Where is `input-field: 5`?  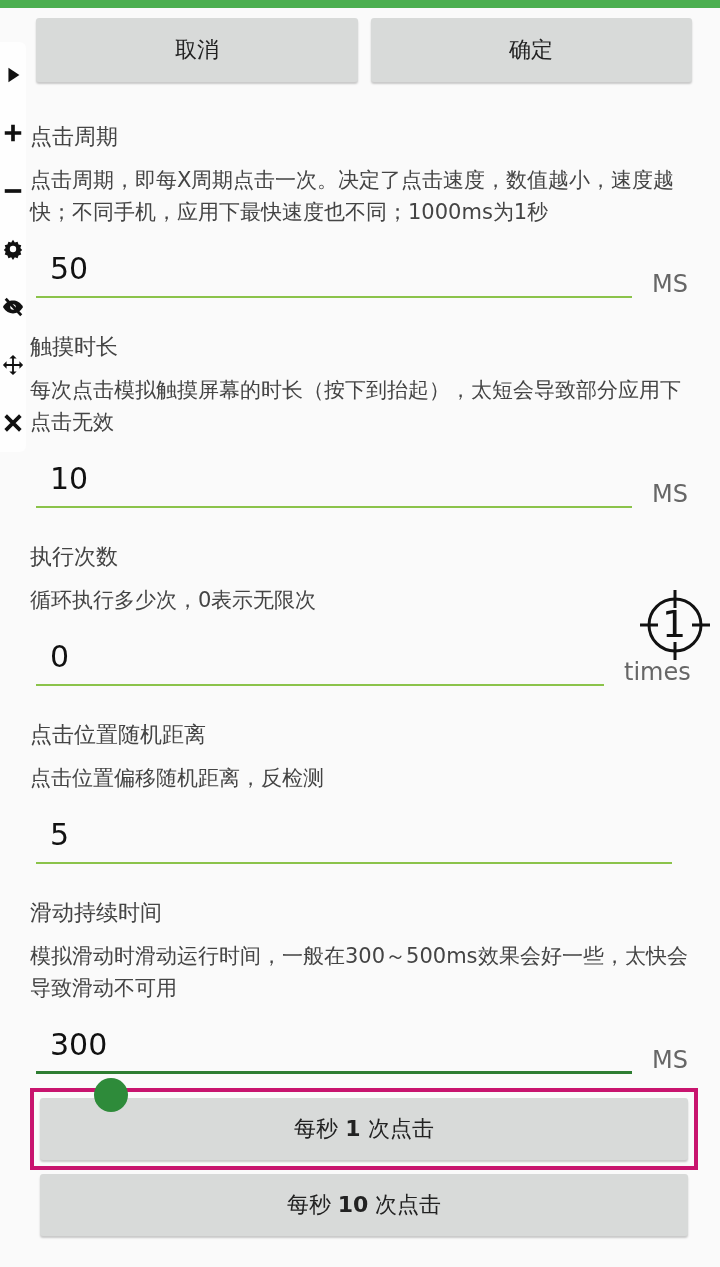 input-field: 5 is located at coordinates (354, 838).